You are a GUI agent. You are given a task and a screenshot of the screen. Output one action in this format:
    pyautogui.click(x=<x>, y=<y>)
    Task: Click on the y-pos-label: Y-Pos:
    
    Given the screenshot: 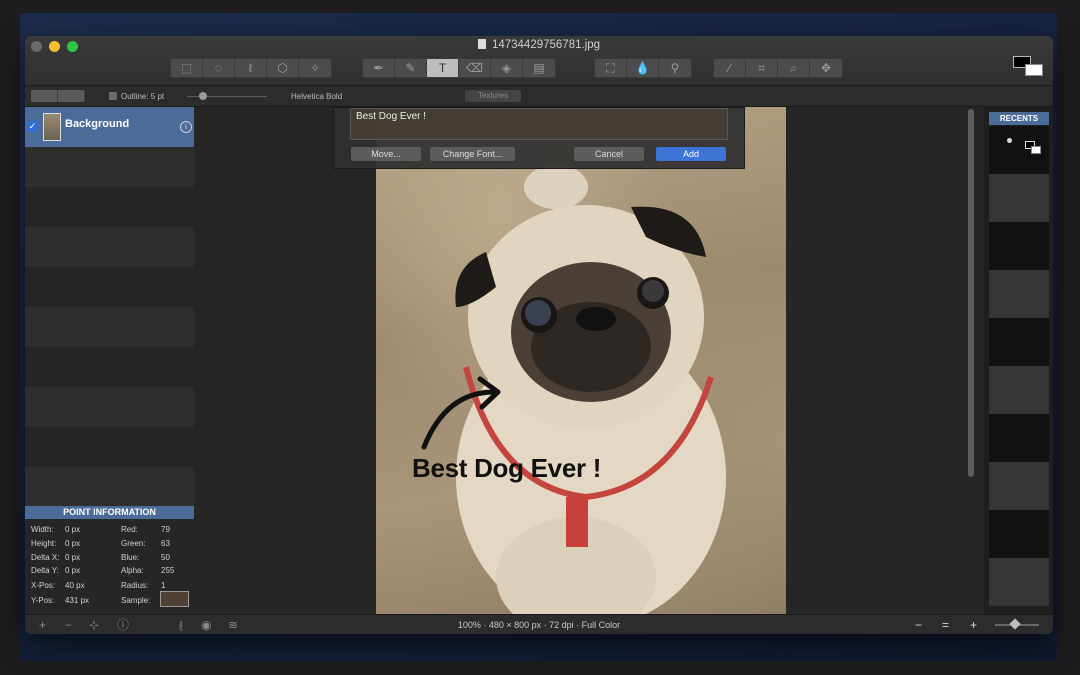 What is the action you would take?
    pyautogui.click(x=43, y=600)
    